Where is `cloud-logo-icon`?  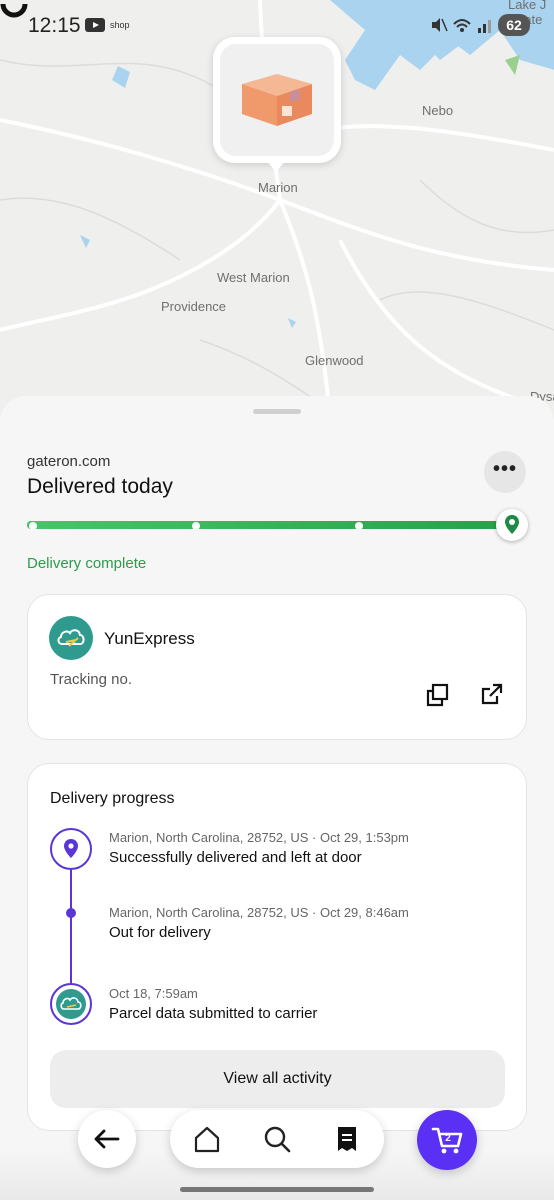
cloud-logo-icon is located at coordinates (71, 638).